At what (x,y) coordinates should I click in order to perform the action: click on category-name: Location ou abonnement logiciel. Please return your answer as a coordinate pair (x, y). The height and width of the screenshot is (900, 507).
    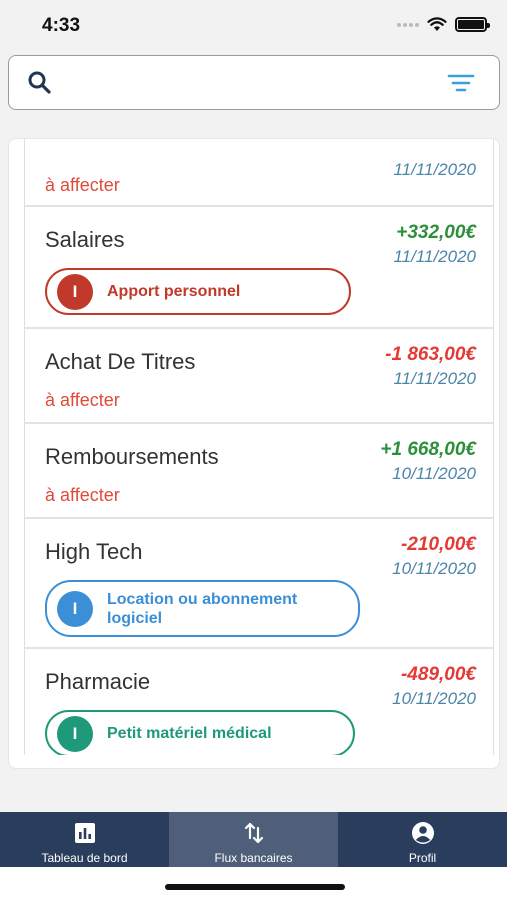
    Looking at the image, I should click on (202, 608).